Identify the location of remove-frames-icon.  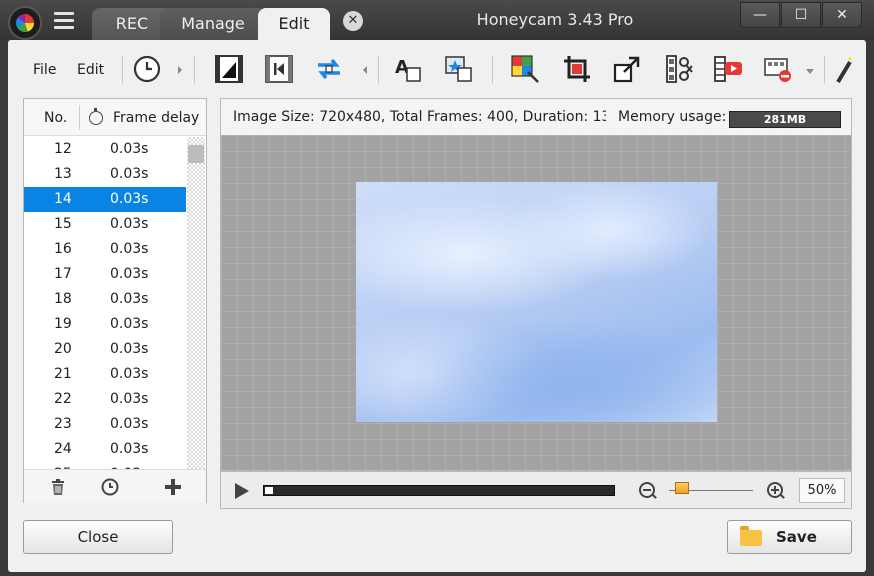
(778, 69).